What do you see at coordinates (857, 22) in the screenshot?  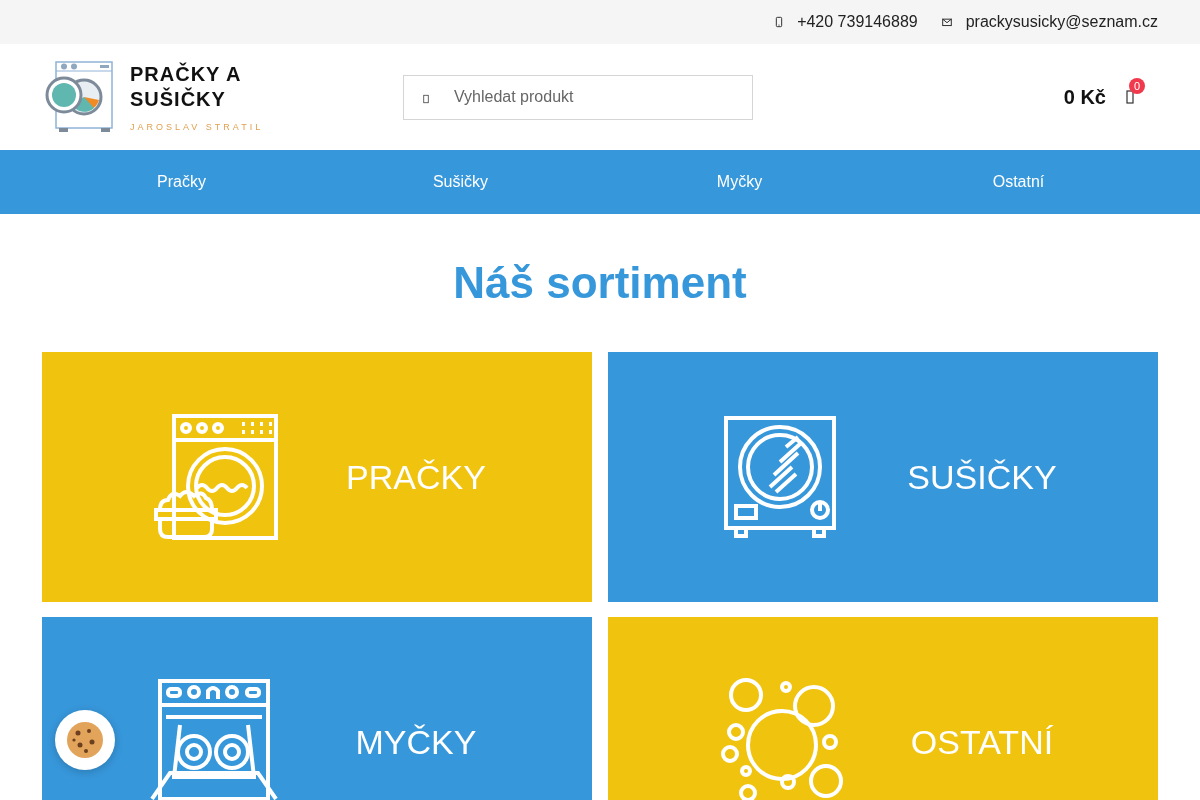 I see `phone-number: +420 739146889` at bounding box center [857, 22].